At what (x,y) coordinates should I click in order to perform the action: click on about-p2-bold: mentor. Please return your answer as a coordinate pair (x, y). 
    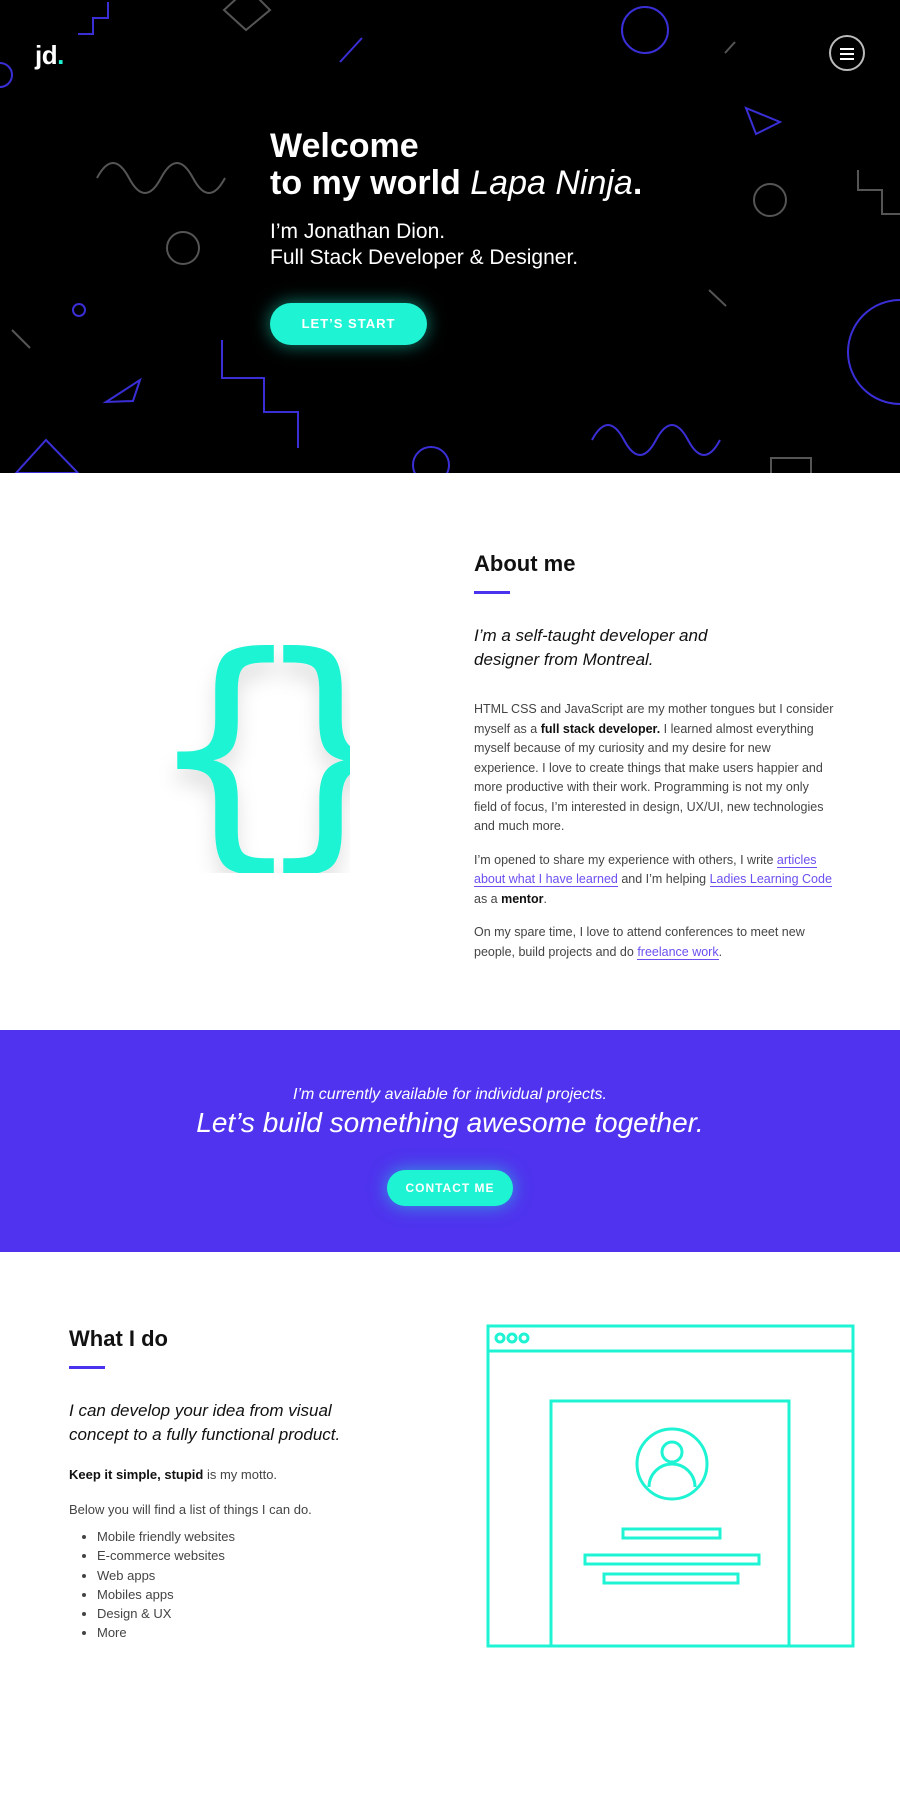
    Looking at the image, I should click on (522, 898).